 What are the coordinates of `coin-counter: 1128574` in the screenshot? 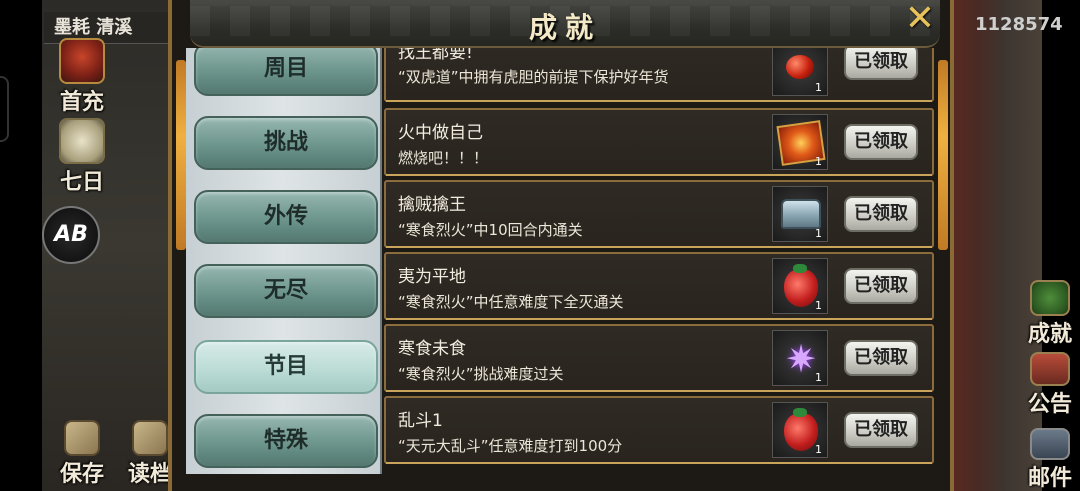 It's located at (1019, 24).